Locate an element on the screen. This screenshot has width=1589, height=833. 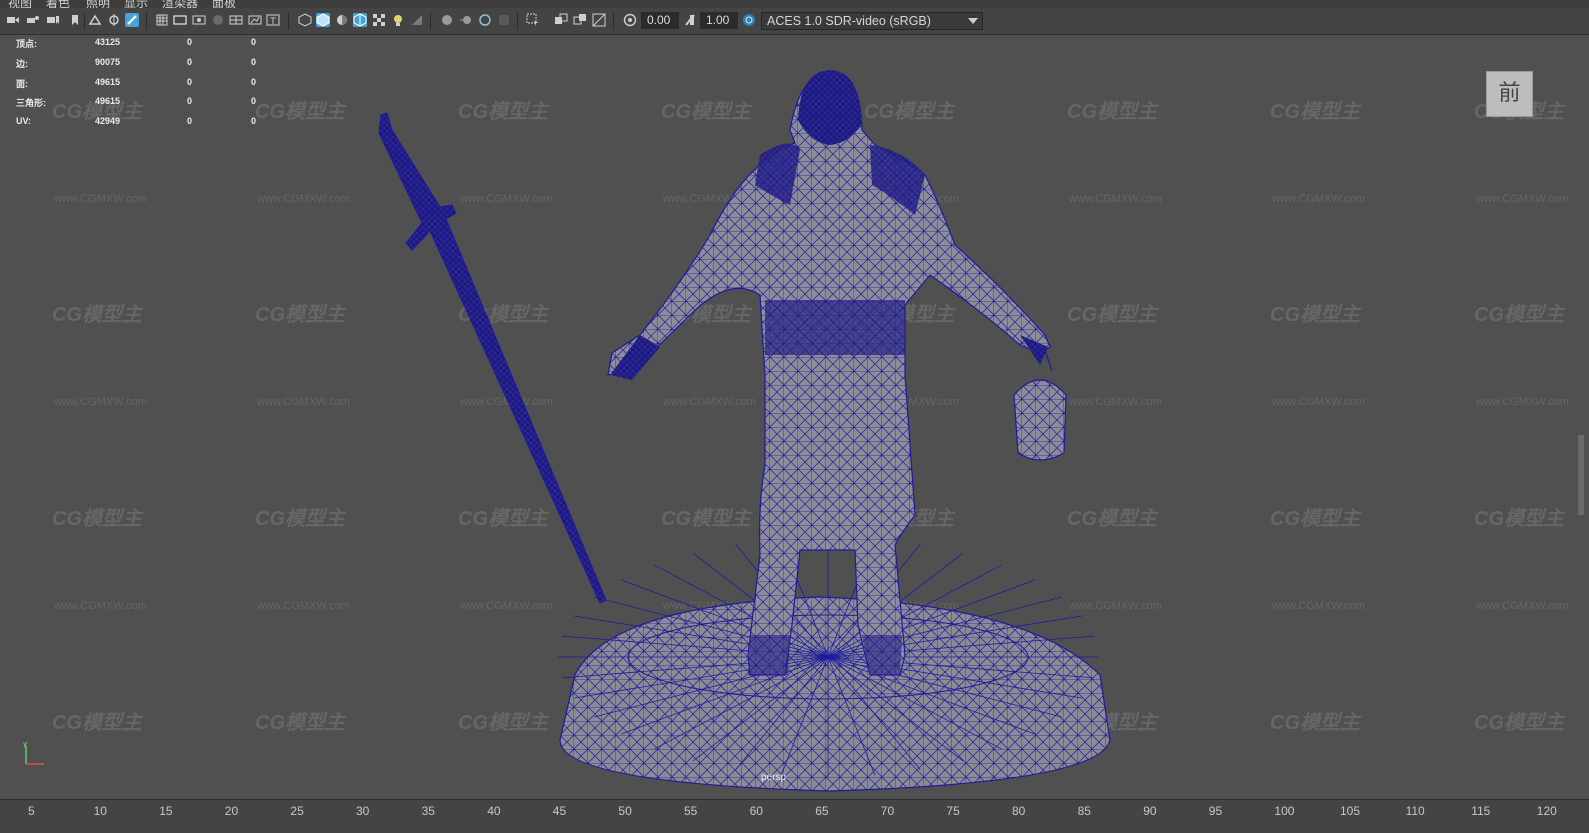
view-cube: 前 is located at coordinates (1509, 94).